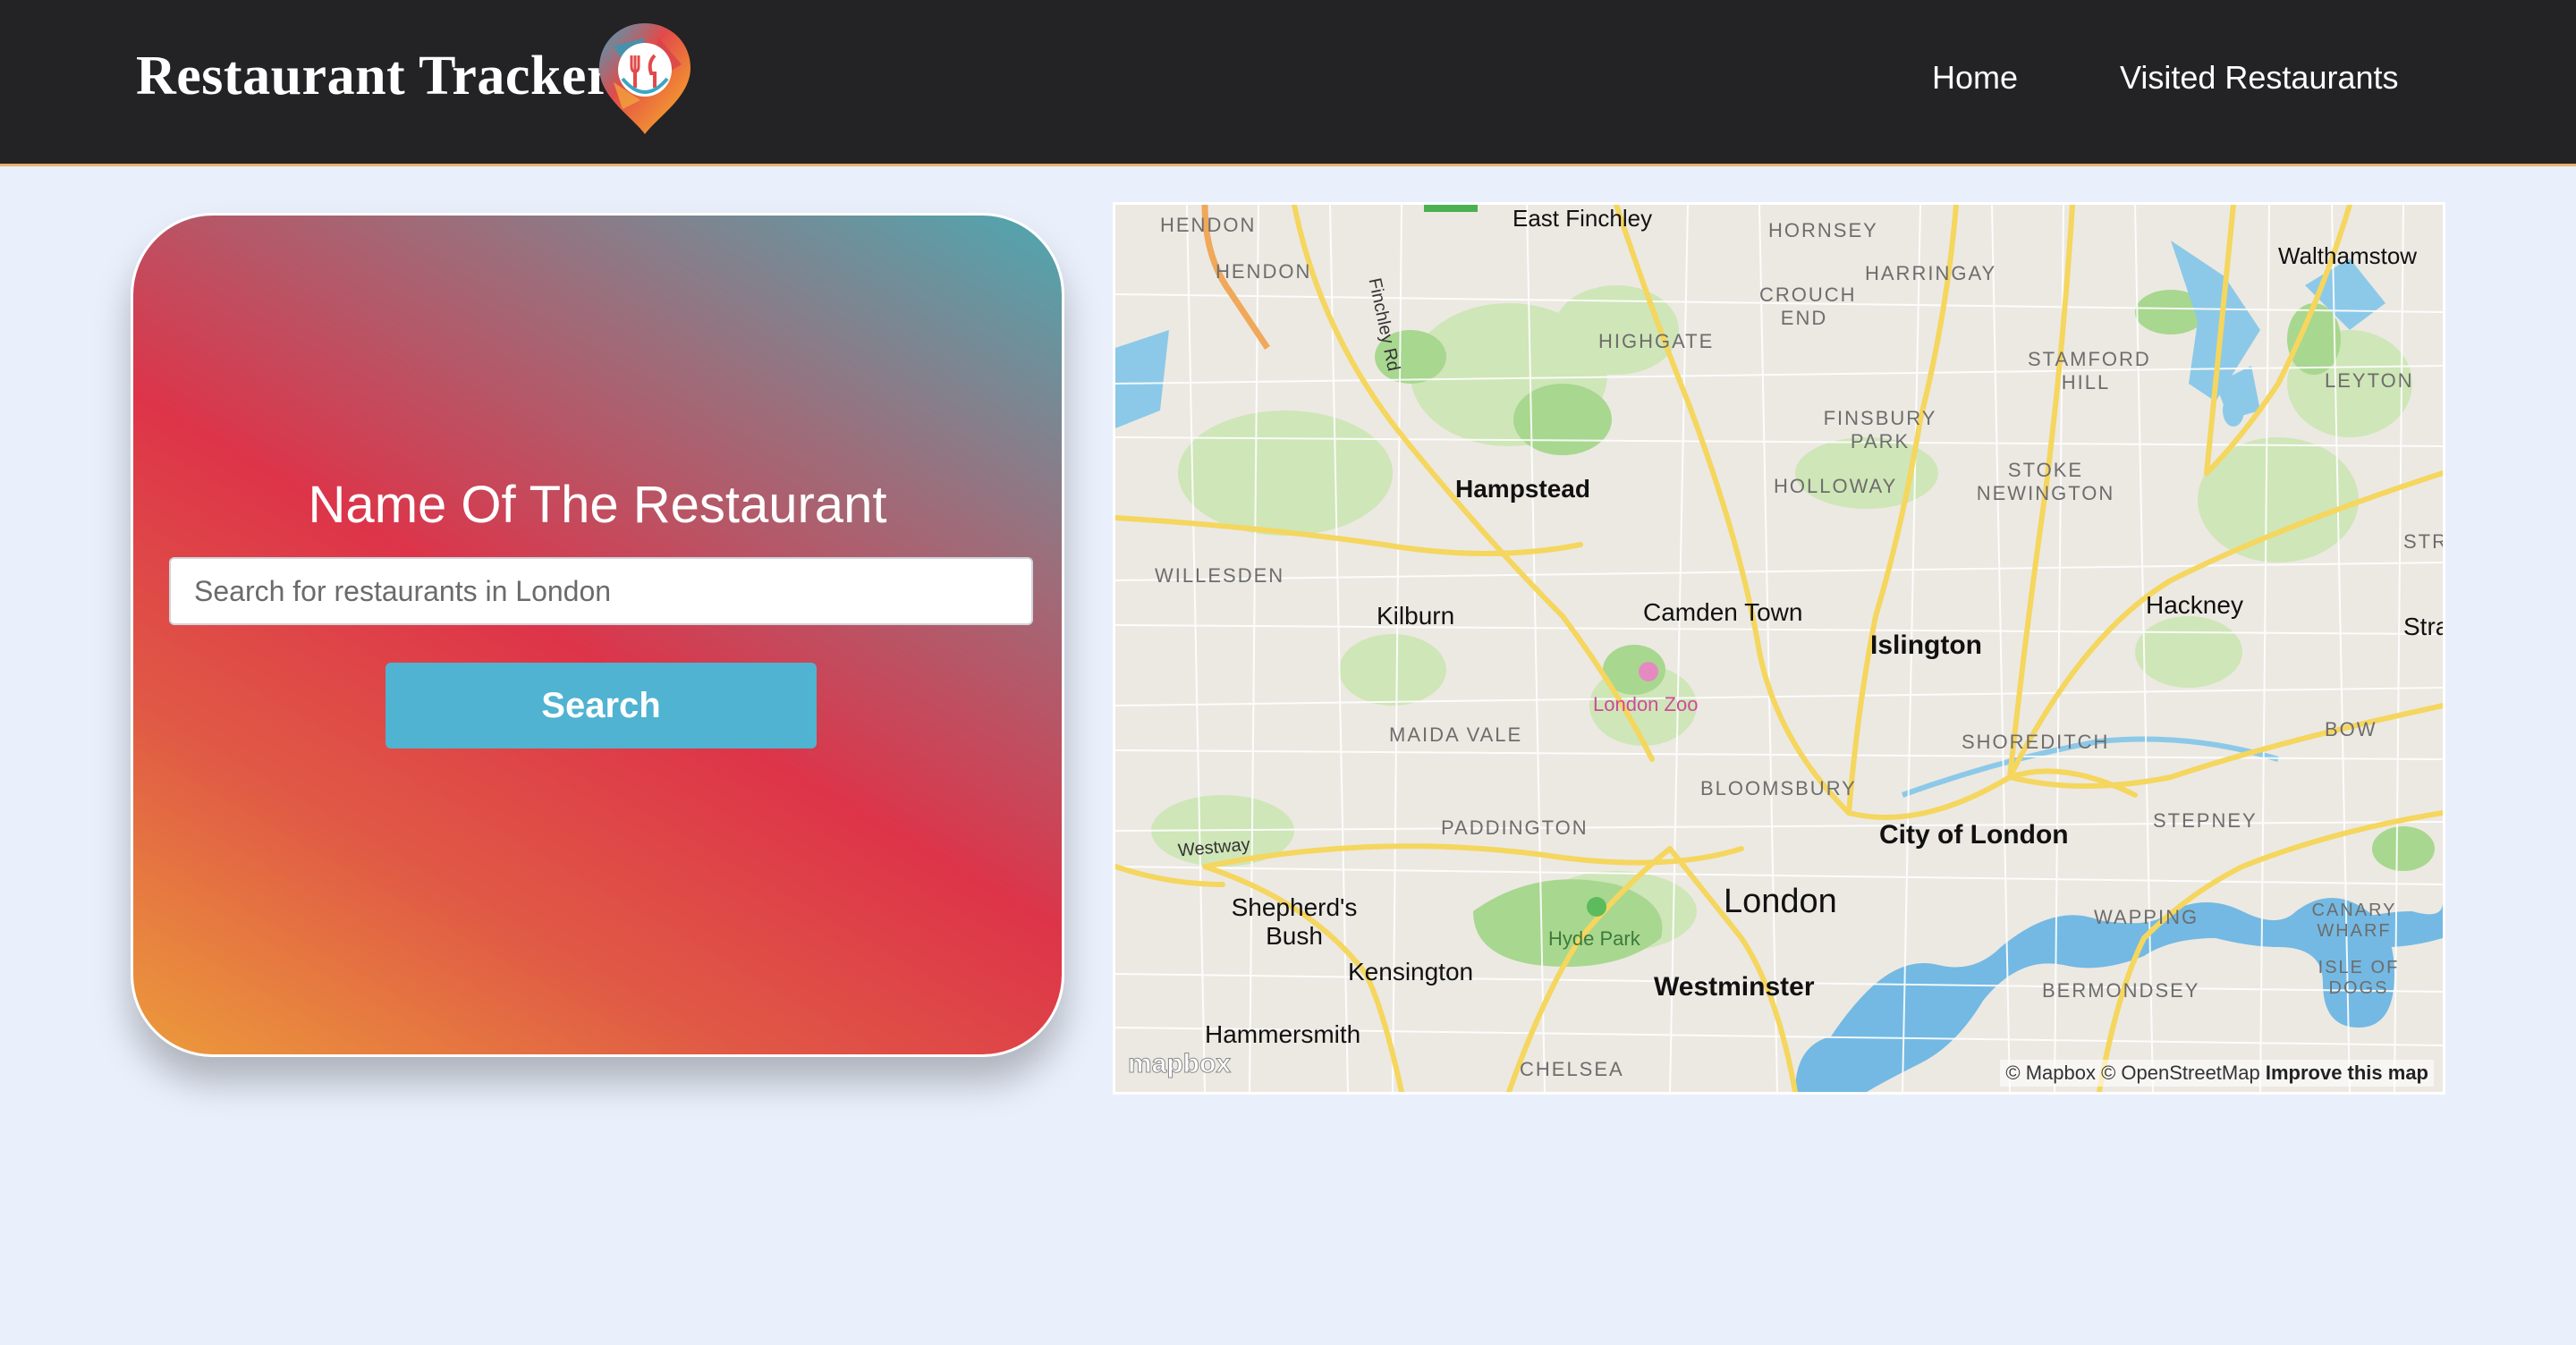  I want to click on map-label-hendon-2: HENDON, so click(1264, 271).